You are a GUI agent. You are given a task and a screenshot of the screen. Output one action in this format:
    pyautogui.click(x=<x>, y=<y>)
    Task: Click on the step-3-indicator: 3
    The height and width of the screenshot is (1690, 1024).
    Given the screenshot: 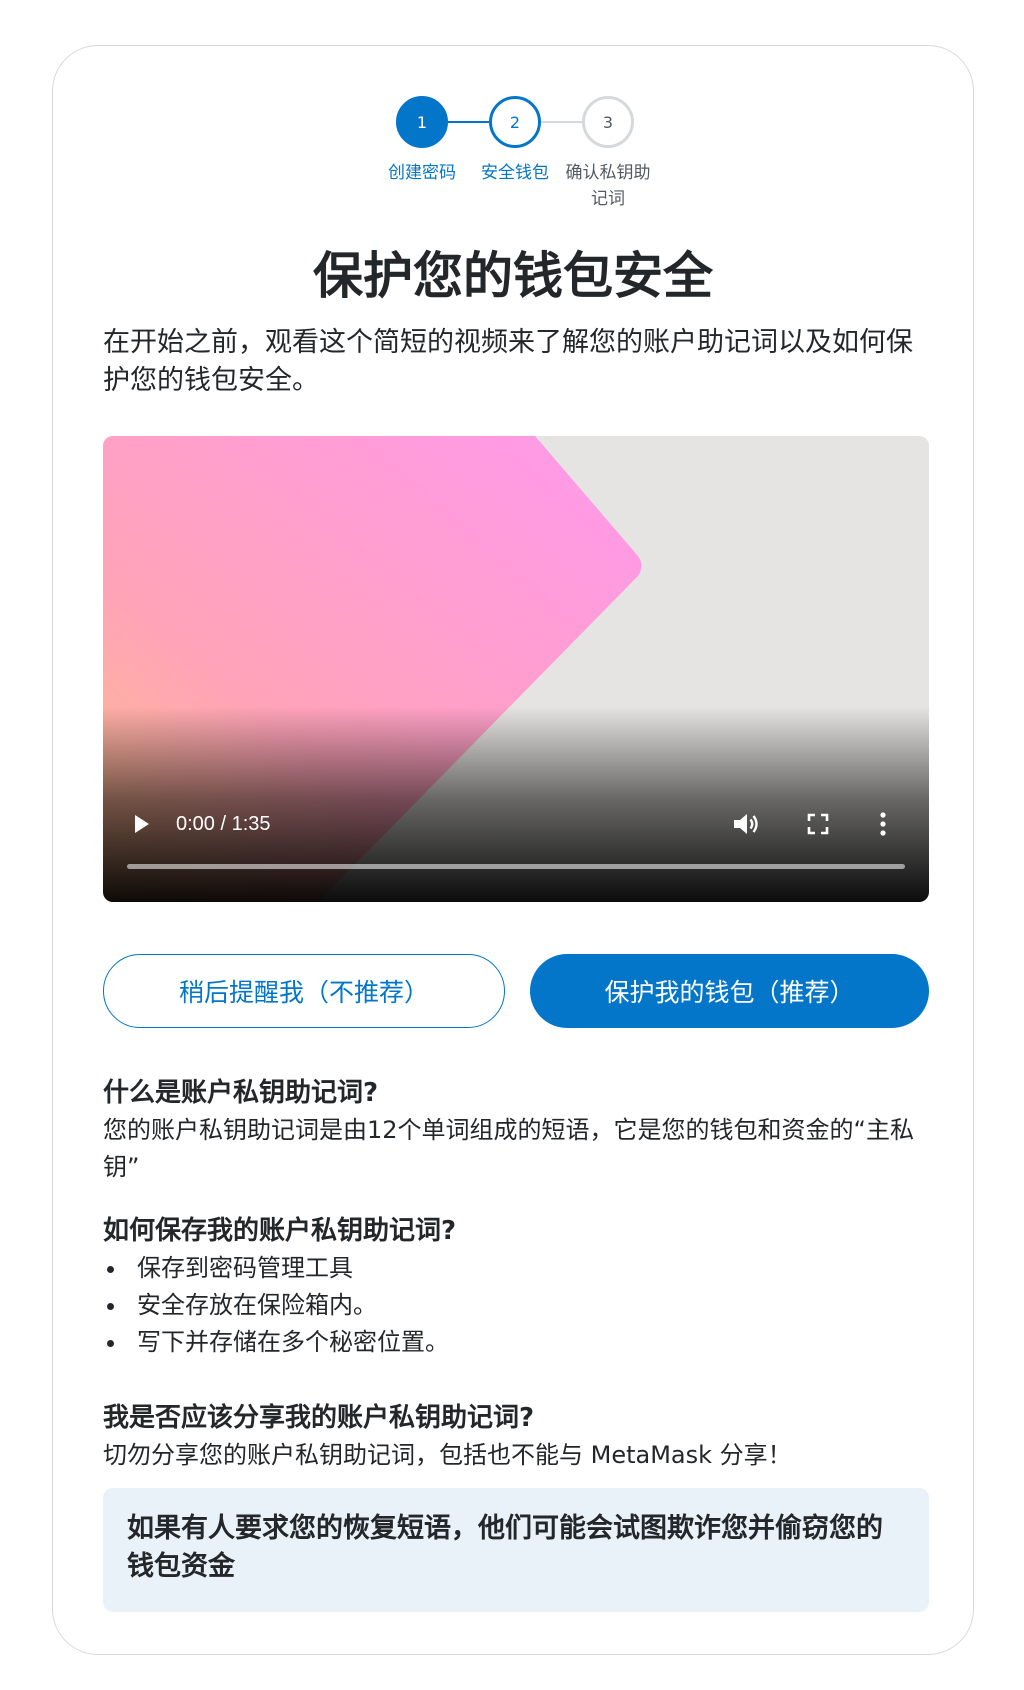 What is the action you would take?
    pyautogui.click(x=608, y=122)
    